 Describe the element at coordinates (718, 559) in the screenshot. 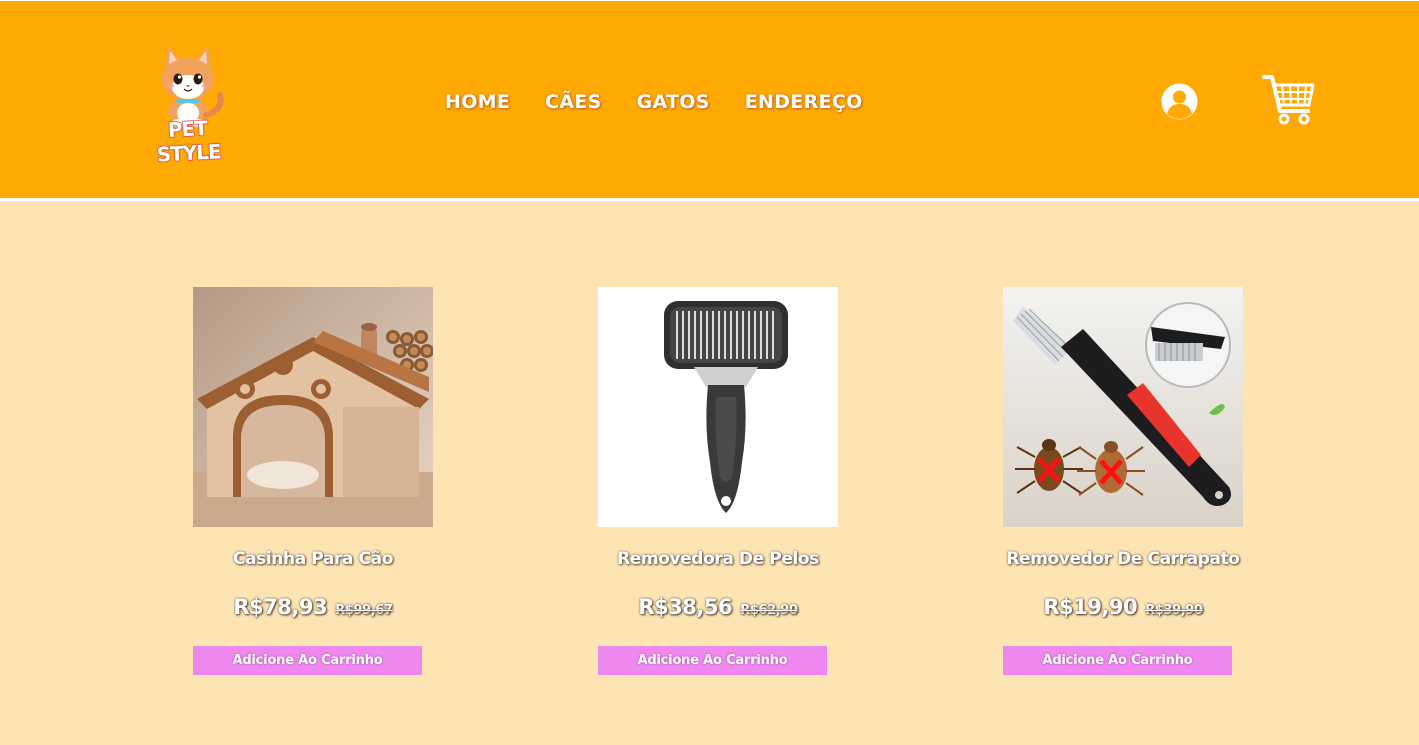

I see `product-name: Removedora De Pelos` at that location.